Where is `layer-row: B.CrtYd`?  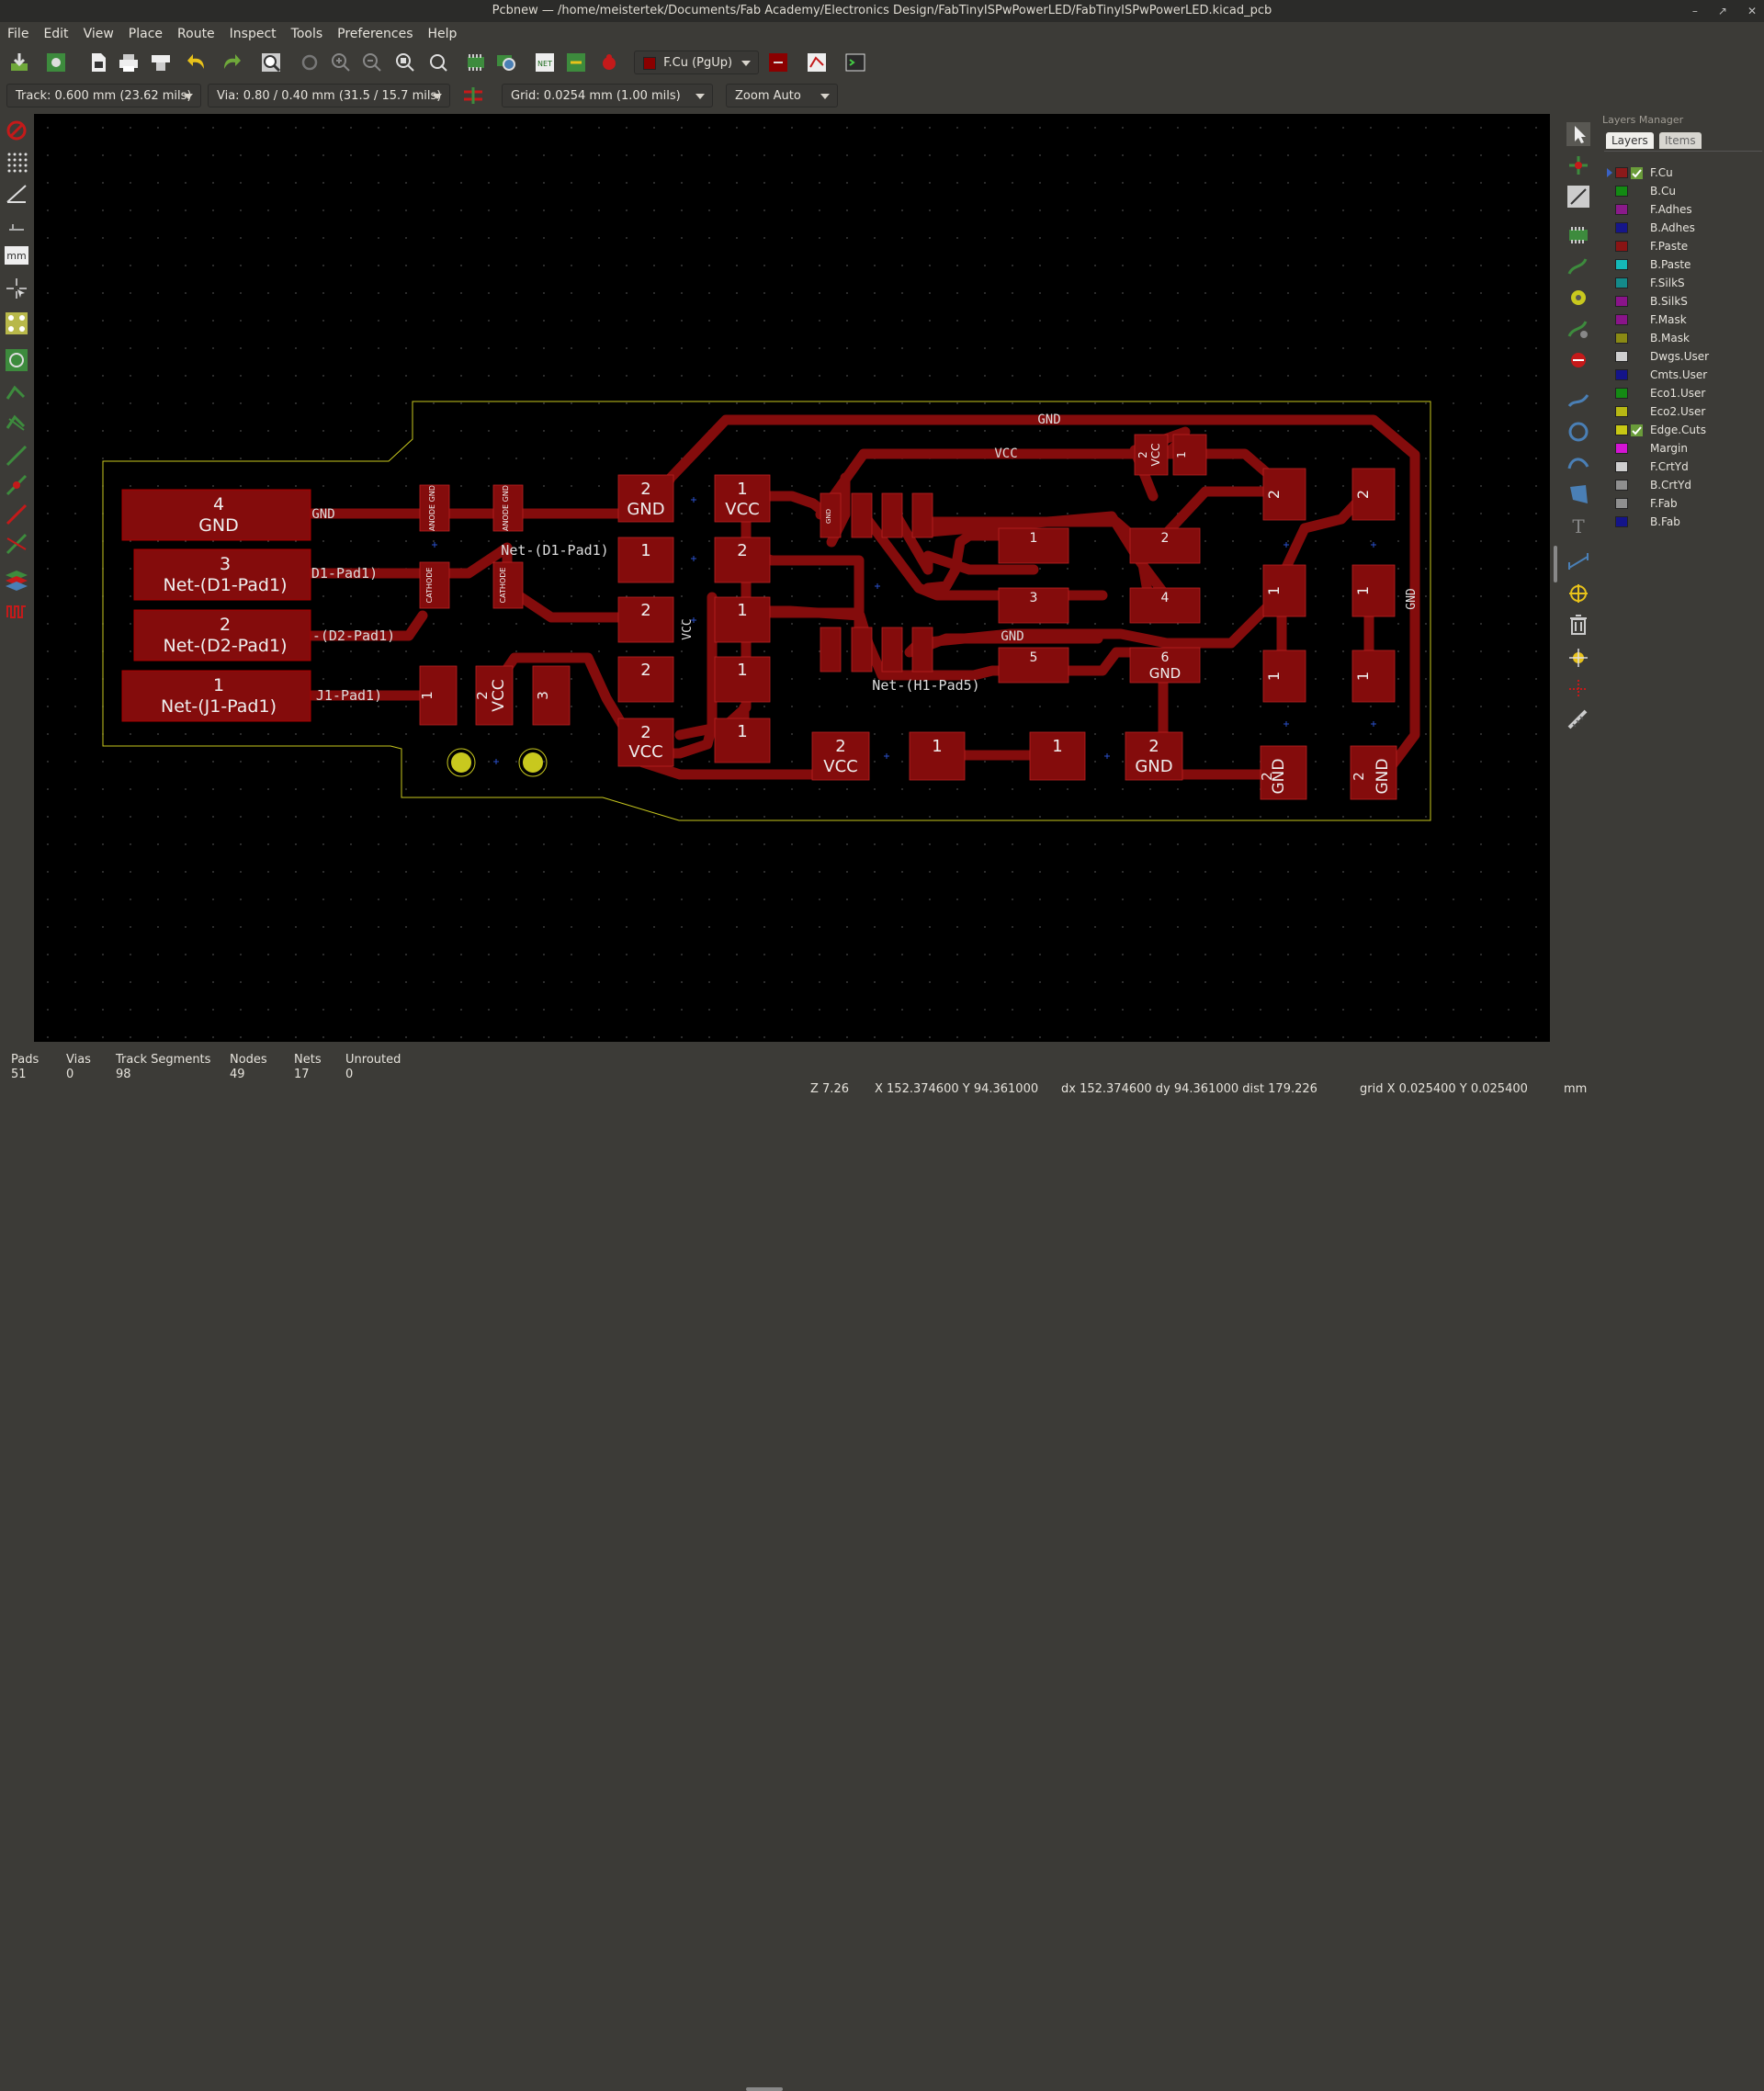 layer-row: B.CrtYd is located at coordinates (1648, 485).